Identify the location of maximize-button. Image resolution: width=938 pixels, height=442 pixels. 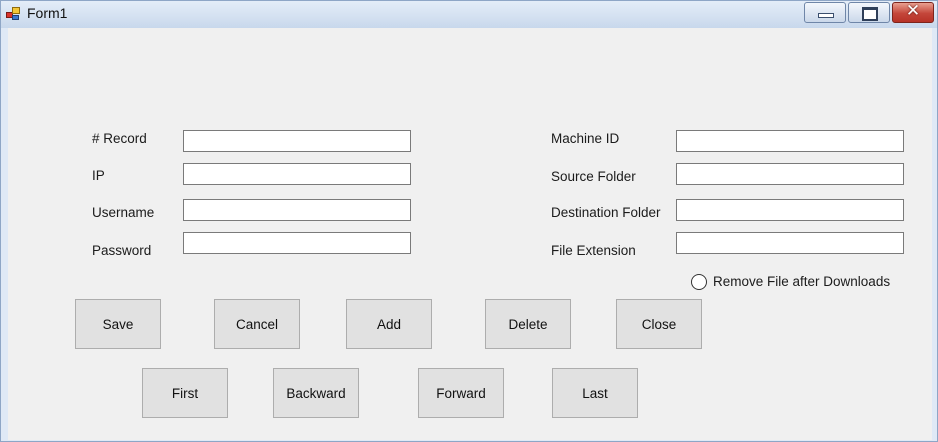
(869, 12).